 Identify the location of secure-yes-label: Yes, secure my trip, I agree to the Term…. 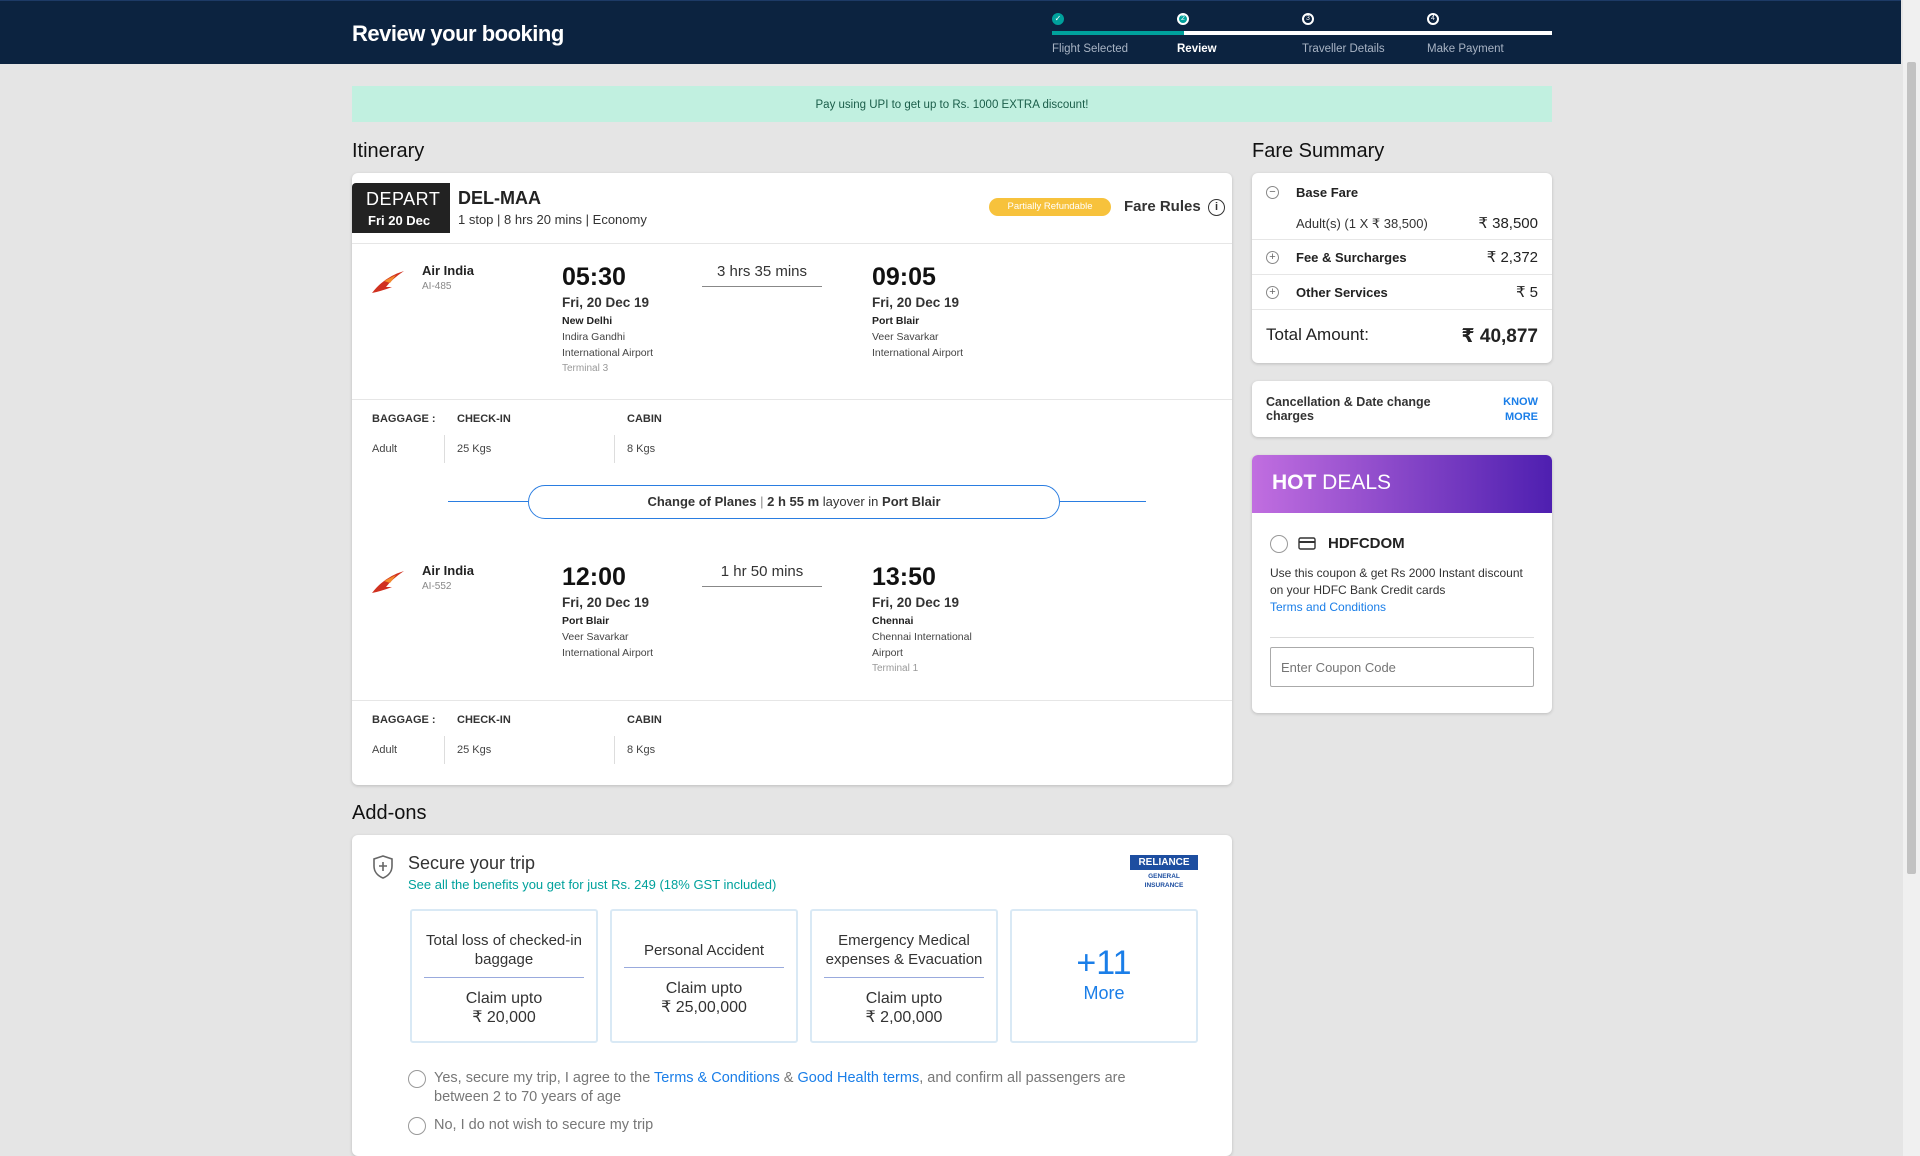
(804, 1088).